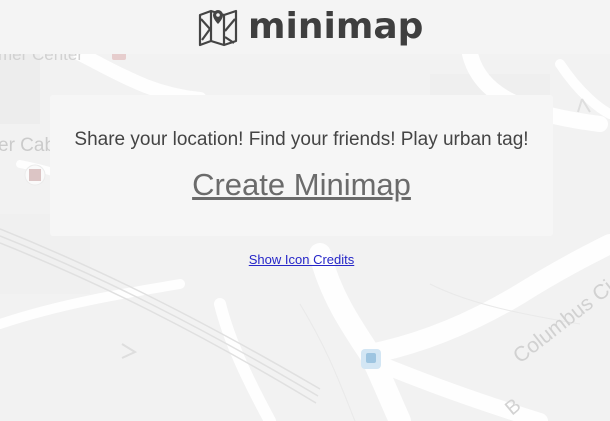 The width and height of the screenshot is (610, 421). Describe the element at coordinates (336, 26) in the screenshot. I see `app-title: minimap` at that location.